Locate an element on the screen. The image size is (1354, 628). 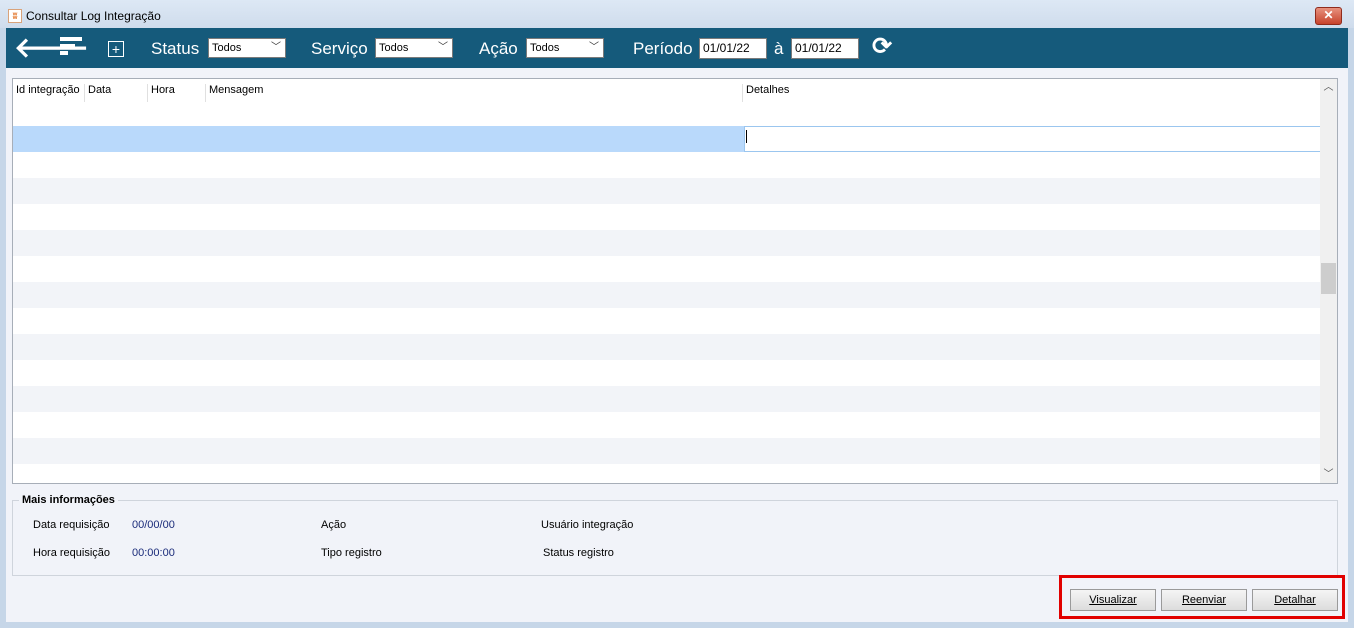
column-header: Hora is located at coordinates (177, 93).